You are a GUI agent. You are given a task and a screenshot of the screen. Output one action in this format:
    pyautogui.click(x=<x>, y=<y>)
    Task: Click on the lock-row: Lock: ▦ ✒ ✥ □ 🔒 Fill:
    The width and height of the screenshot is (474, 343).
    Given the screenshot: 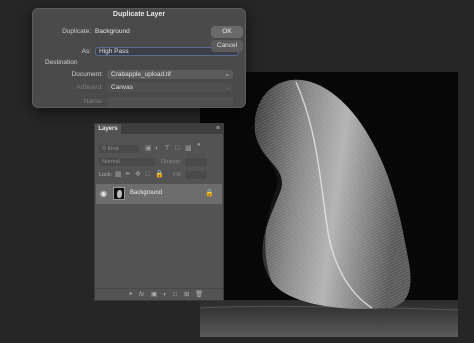 What is the action you would take?
    pyautogui.click(x=159, y=176)
    